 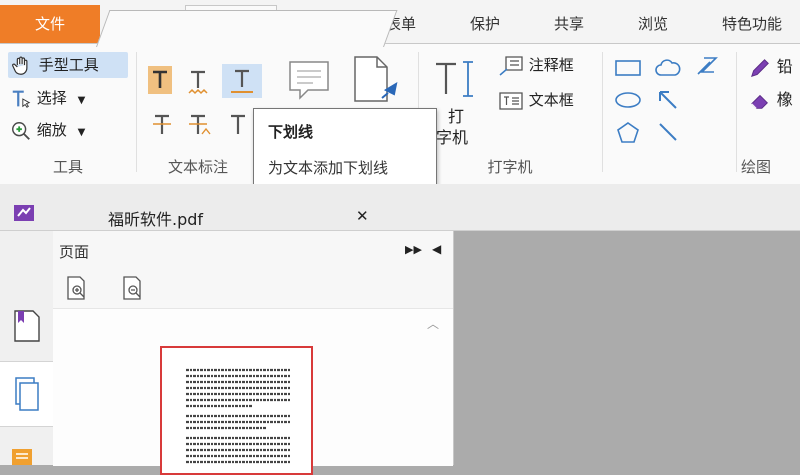 I want to click on bookmark-page-icon, so click(x=27, y=326).